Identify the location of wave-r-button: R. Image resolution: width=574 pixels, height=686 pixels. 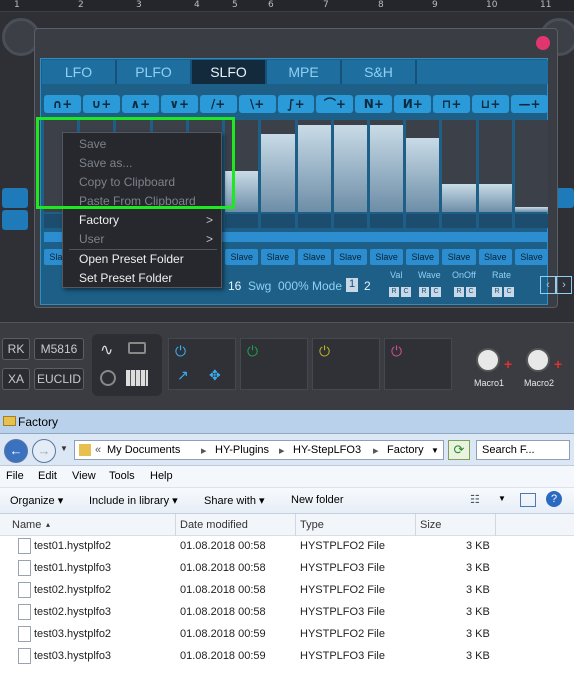
(424, 292).